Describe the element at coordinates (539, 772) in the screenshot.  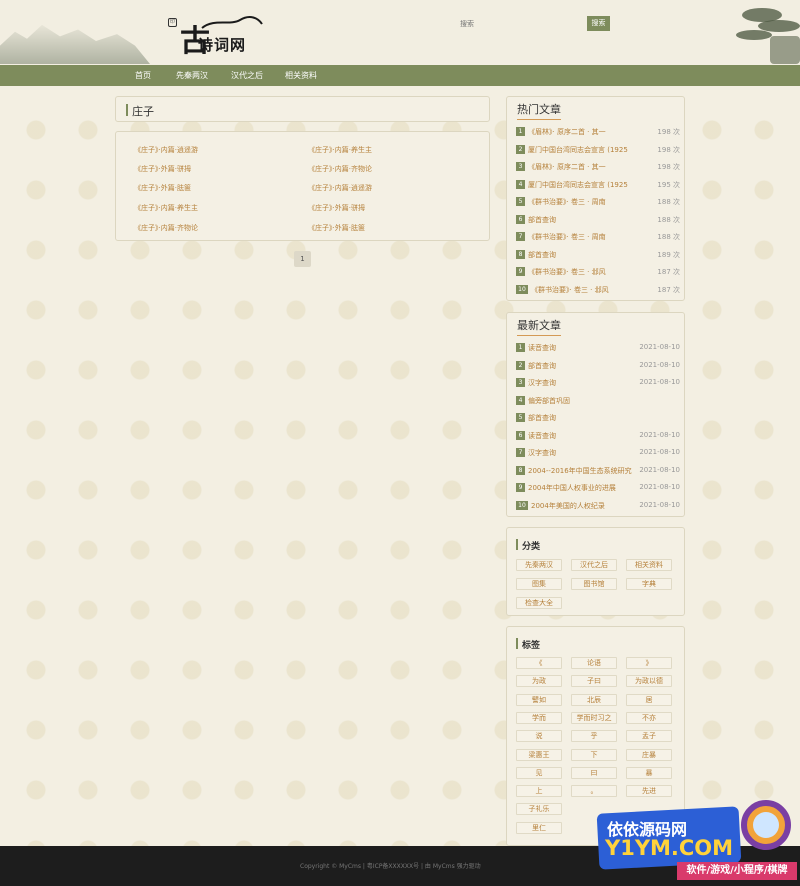
I see `tag-chip: 见` at that location.